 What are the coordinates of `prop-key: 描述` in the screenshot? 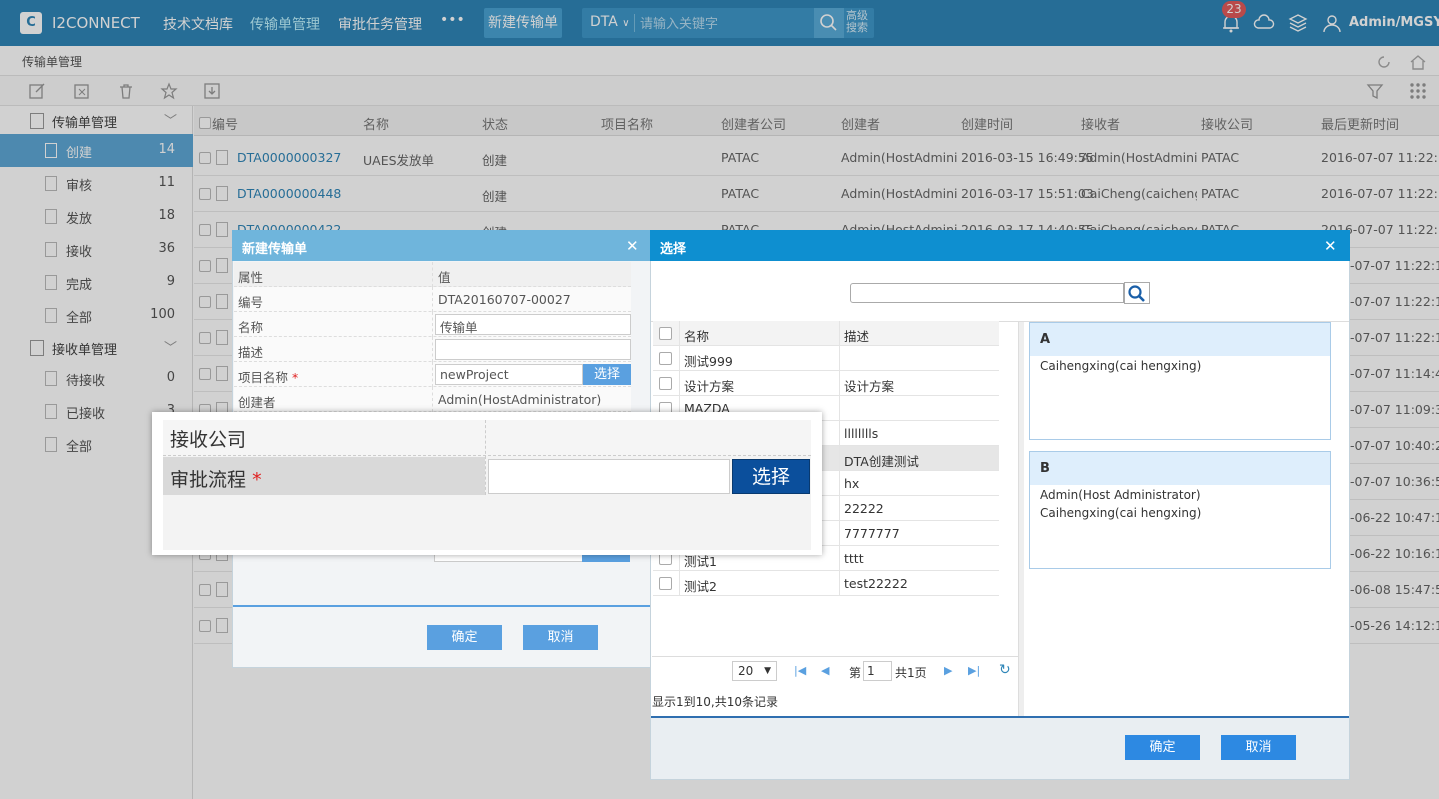 It's located at (251, 352).